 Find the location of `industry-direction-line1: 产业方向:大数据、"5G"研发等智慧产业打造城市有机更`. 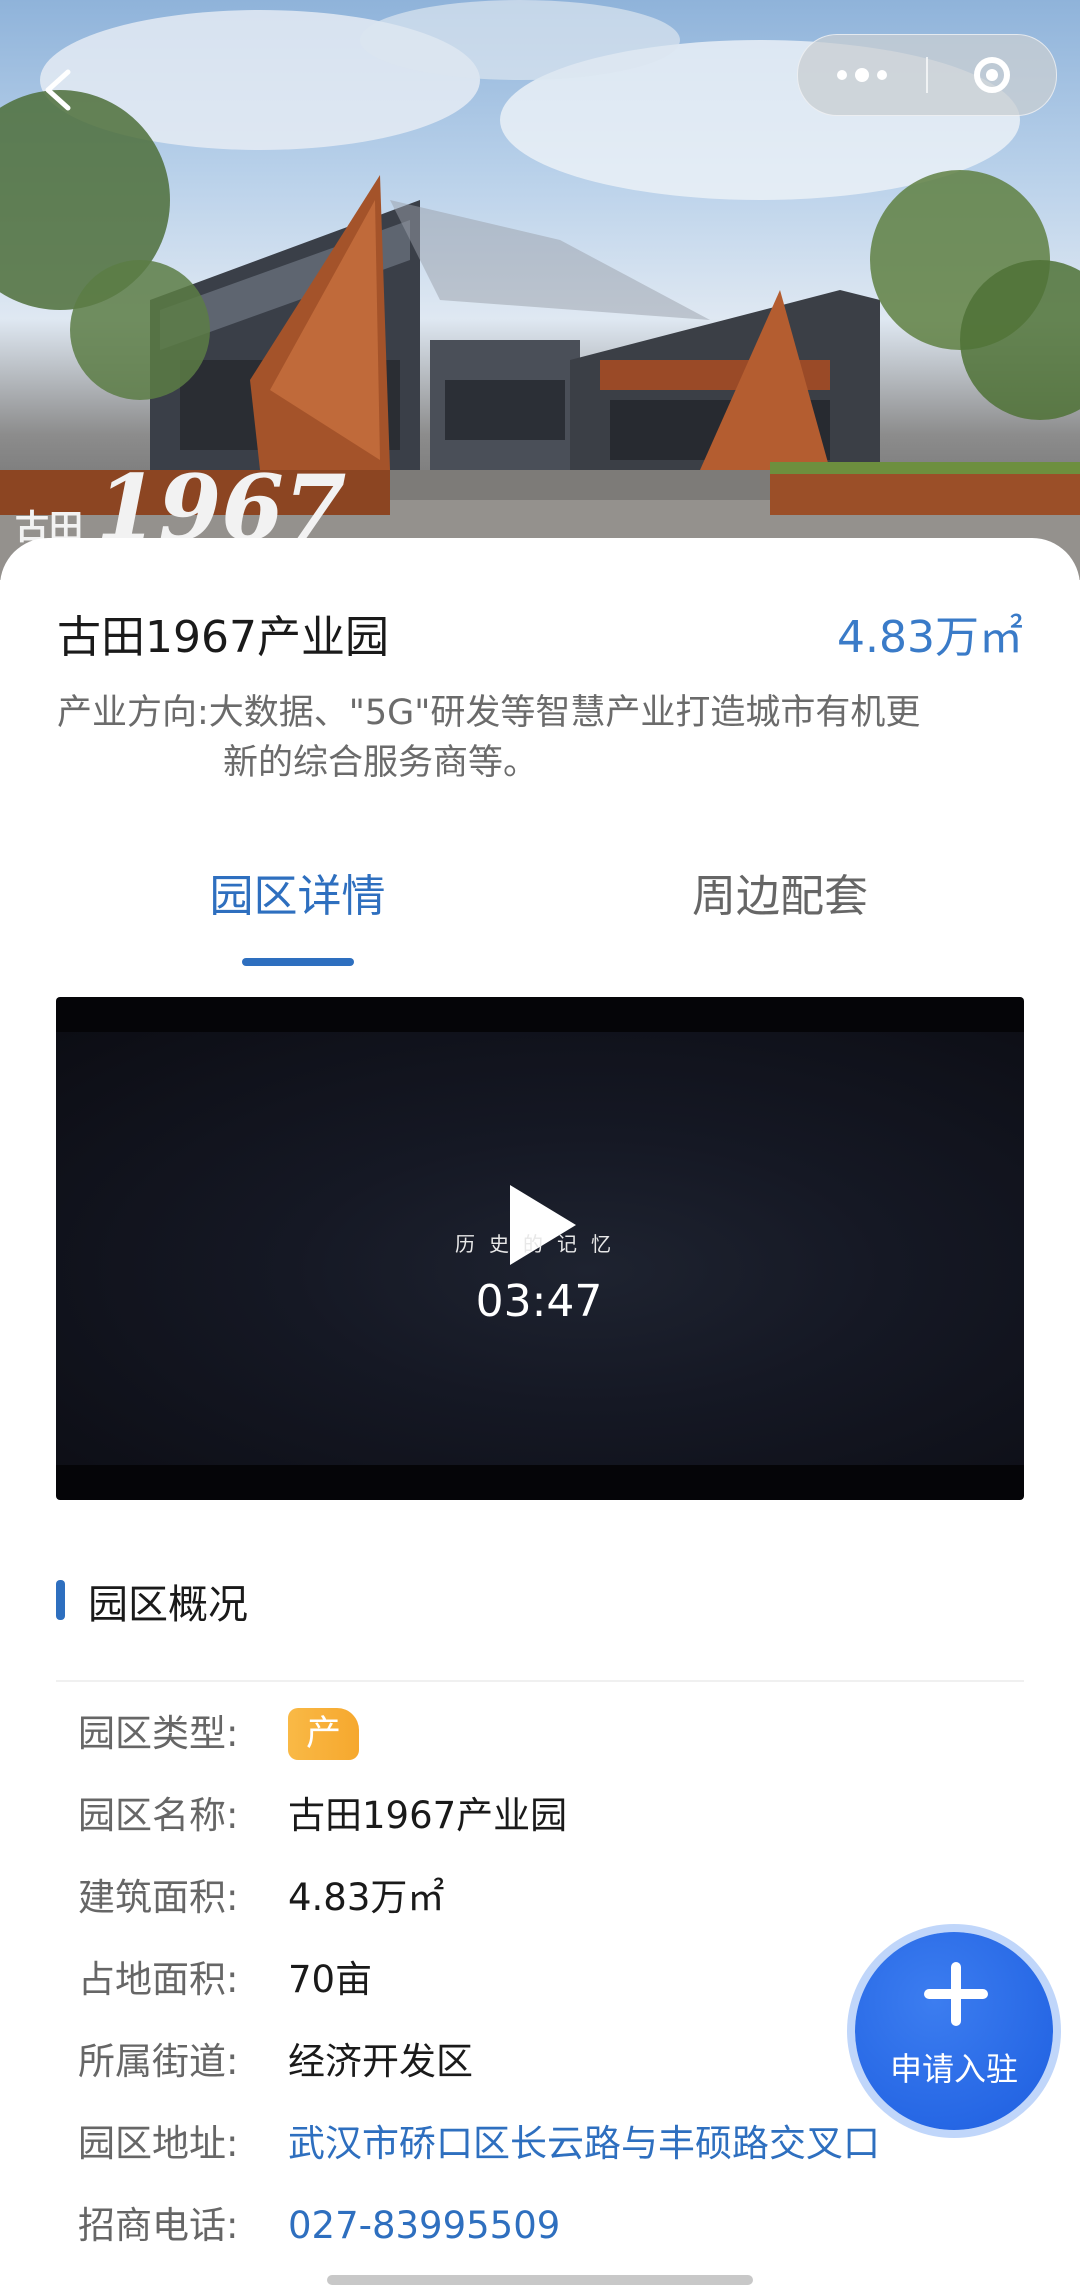

industry-direction-line1: 产业方向:大数据、"5G"研发等智慧产业打造城市有机更 is located at coordinates (489, 713).